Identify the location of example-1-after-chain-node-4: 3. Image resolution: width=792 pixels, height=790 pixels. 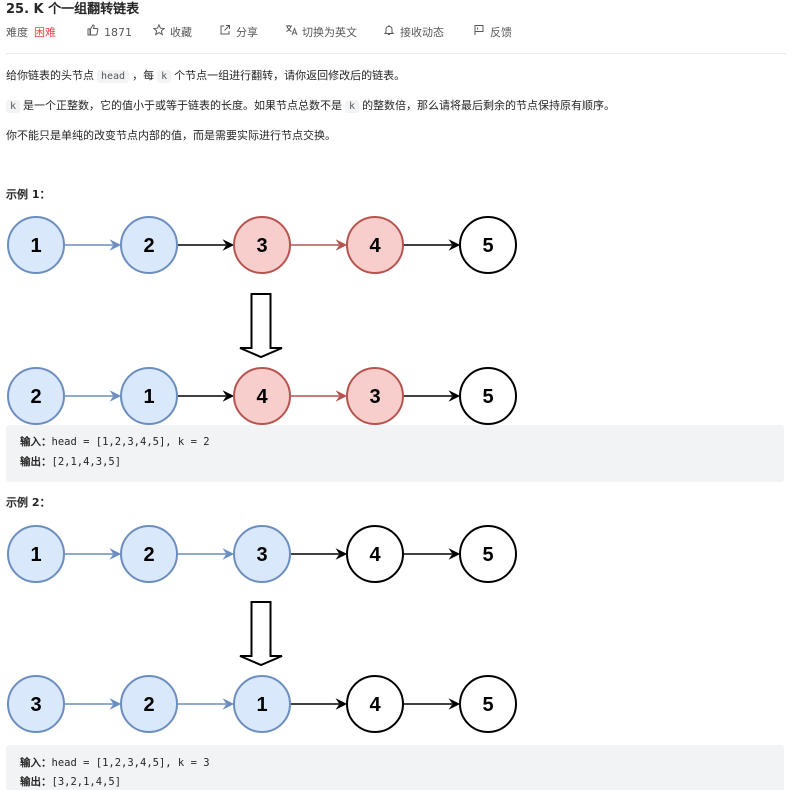
(375, 396).